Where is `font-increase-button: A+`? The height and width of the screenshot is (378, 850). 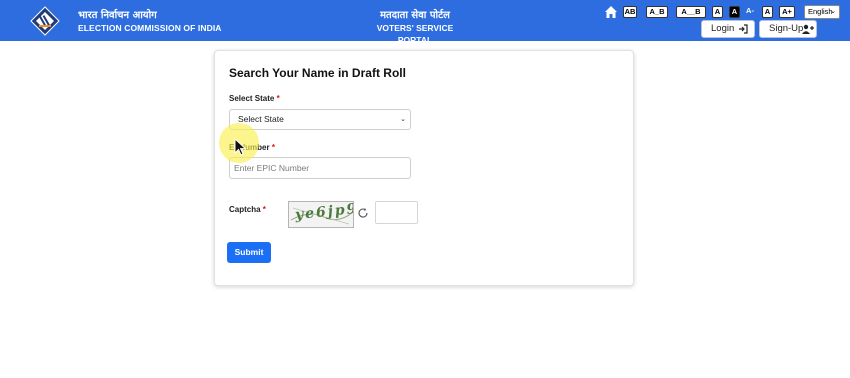
font-increase-button: A+ is located at coordinates (787, 12).